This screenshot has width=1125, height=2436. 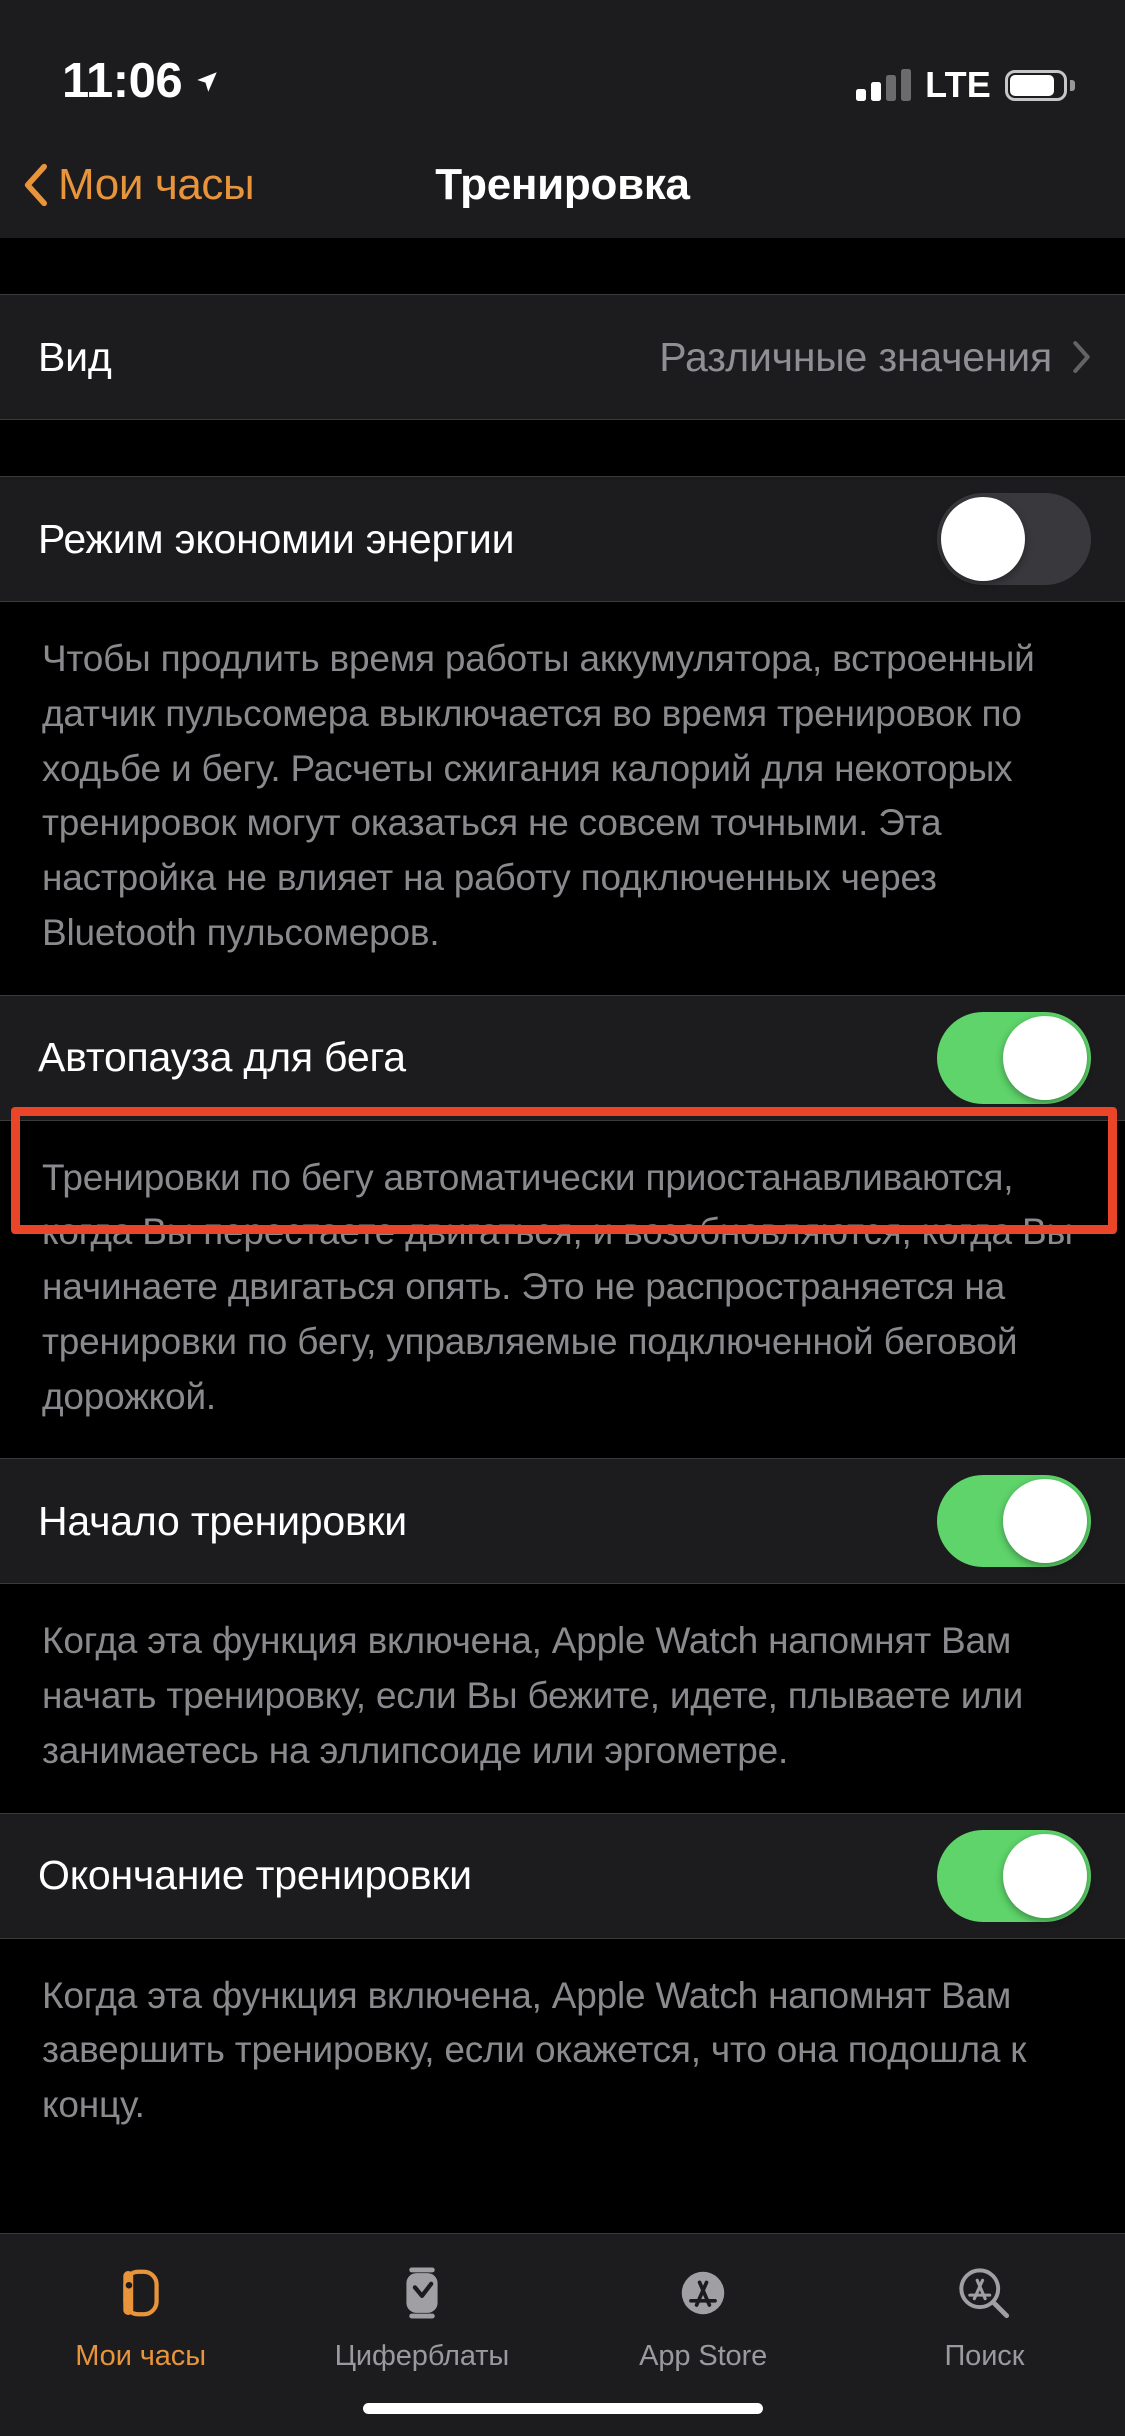 What do you see at coordinates (1081, 357) in the screenshot?
I see `chevron-right-icon` at bounding box center [1081, 357].